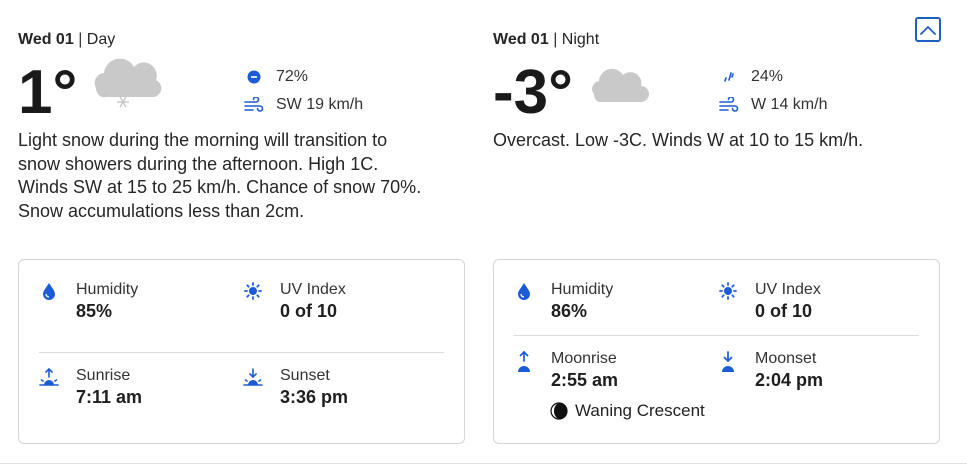 The width and height of the screenshot is (967, 465). I want to click on night-moonset-label: Moonset, so click(786, 358).